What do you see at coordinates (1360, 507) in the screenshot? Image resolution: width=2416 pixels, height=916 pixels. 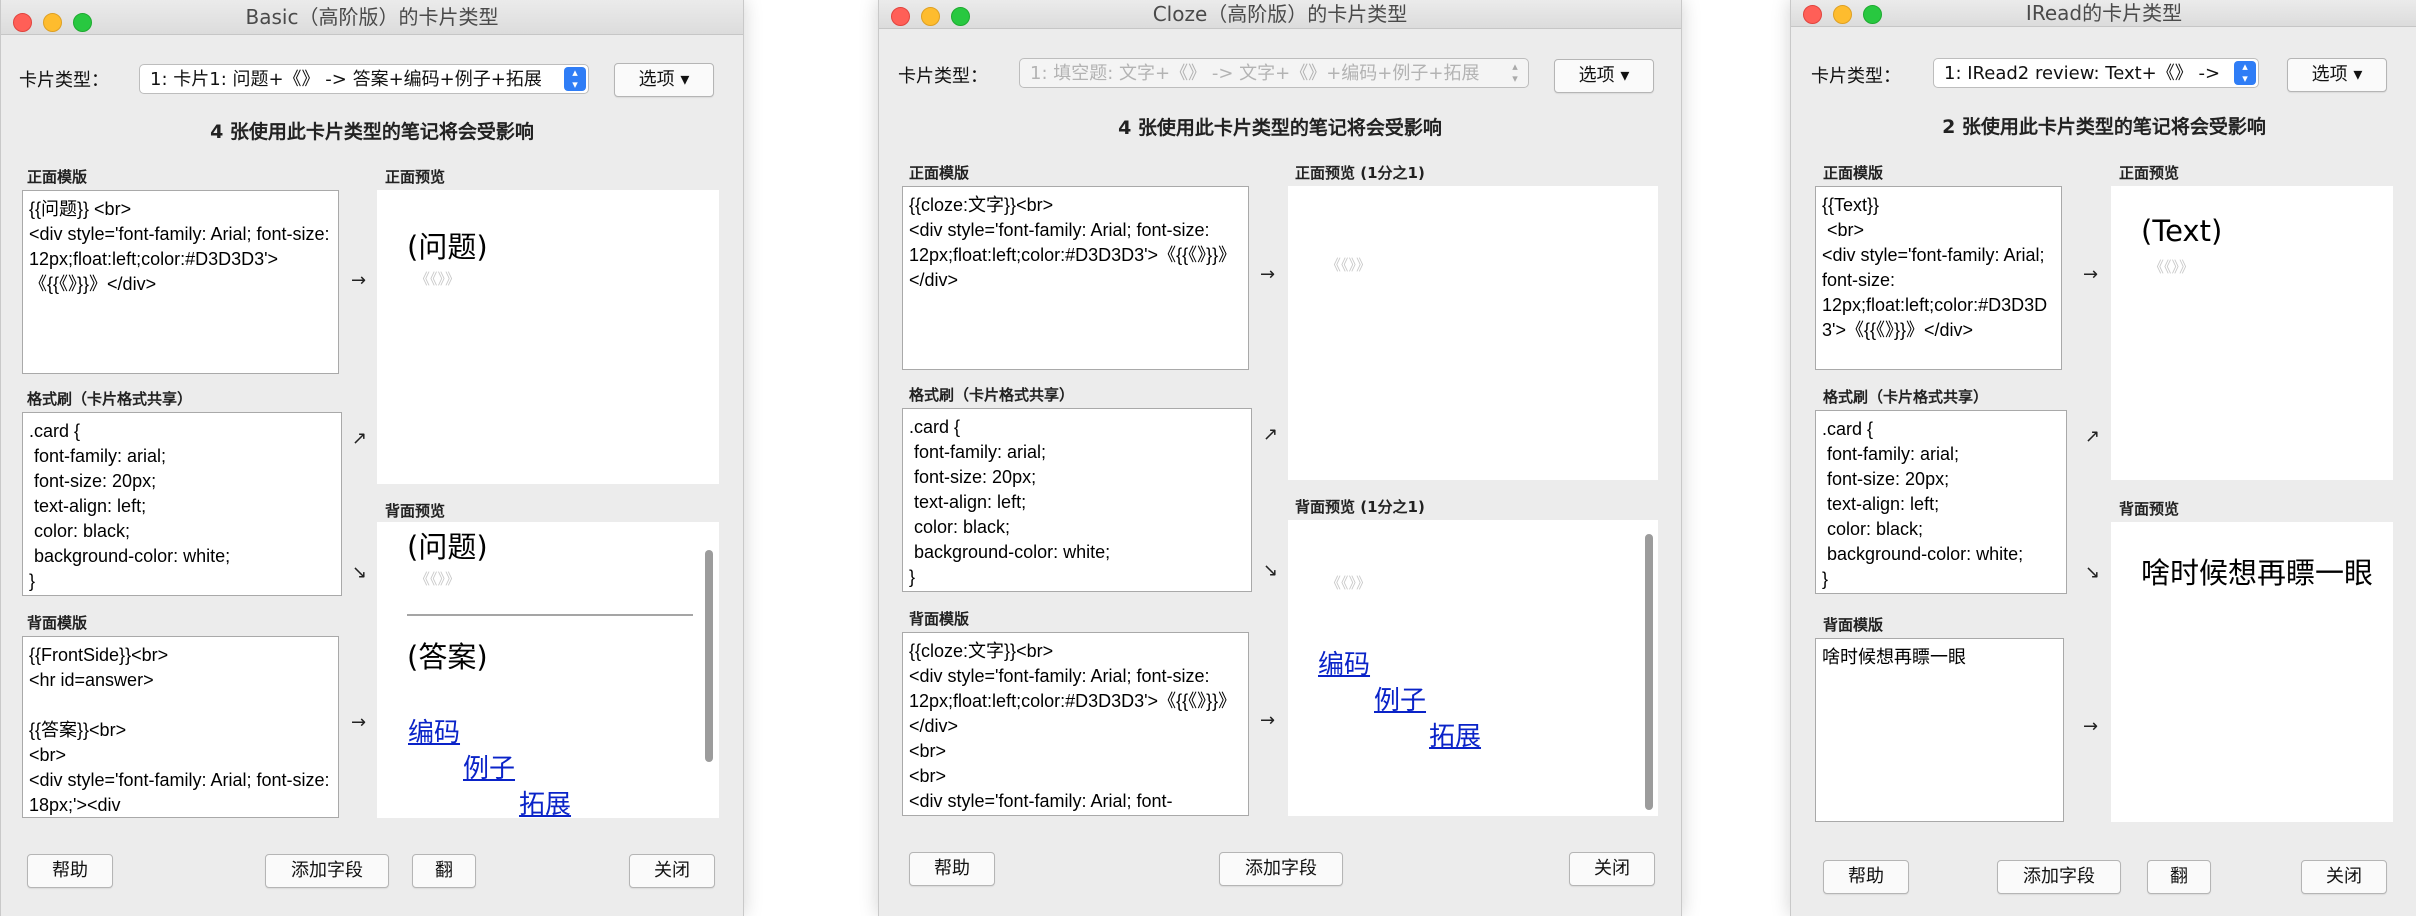 I see `back-preview-label: 背面预览 (1分之1)` at bounding box center [1360, 507].